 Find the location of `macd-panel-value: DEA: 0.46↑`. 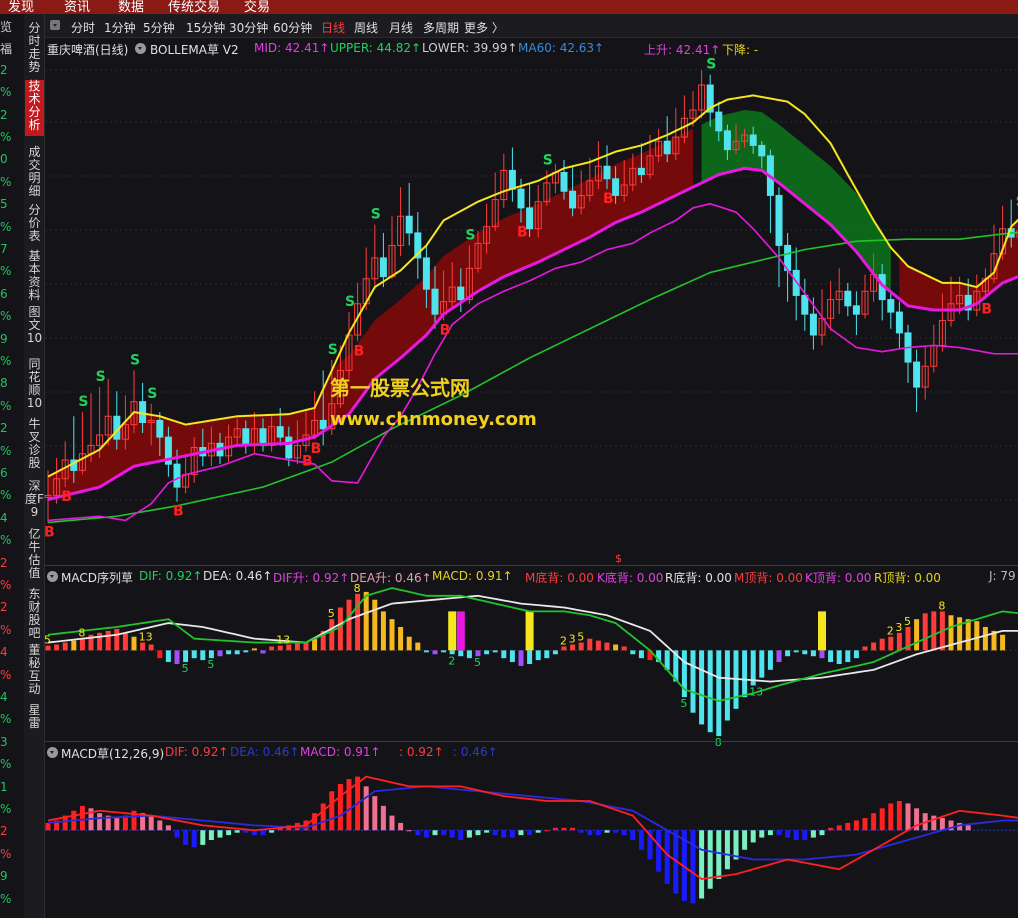

macd-panel-value: DEA: 0.46↑ is located at coordinates (238, 576).